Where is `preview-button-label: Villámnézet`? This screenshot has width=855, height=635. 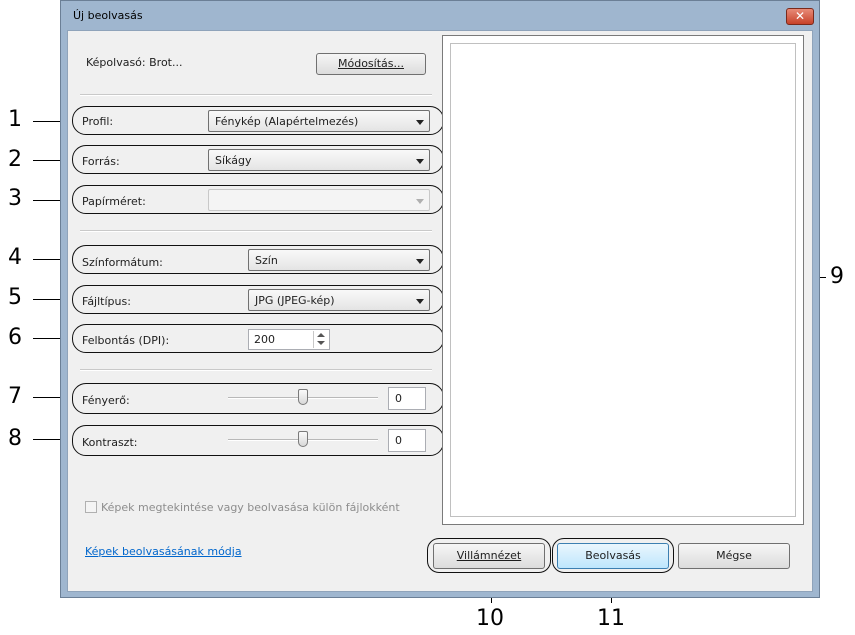
preview-button-label: Villámnézet is located at coordinates (489, 555).